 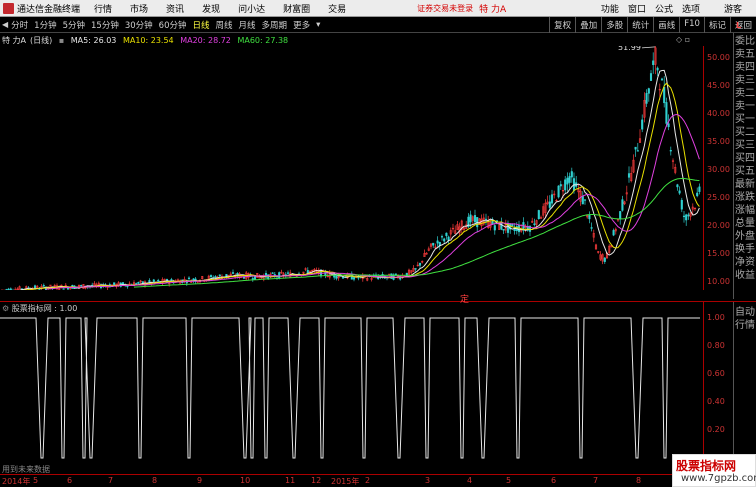 What do you see at coordinates (368, 480) in the screenshot?
I see `date-tick: 2` at bounding box center [368, 480].